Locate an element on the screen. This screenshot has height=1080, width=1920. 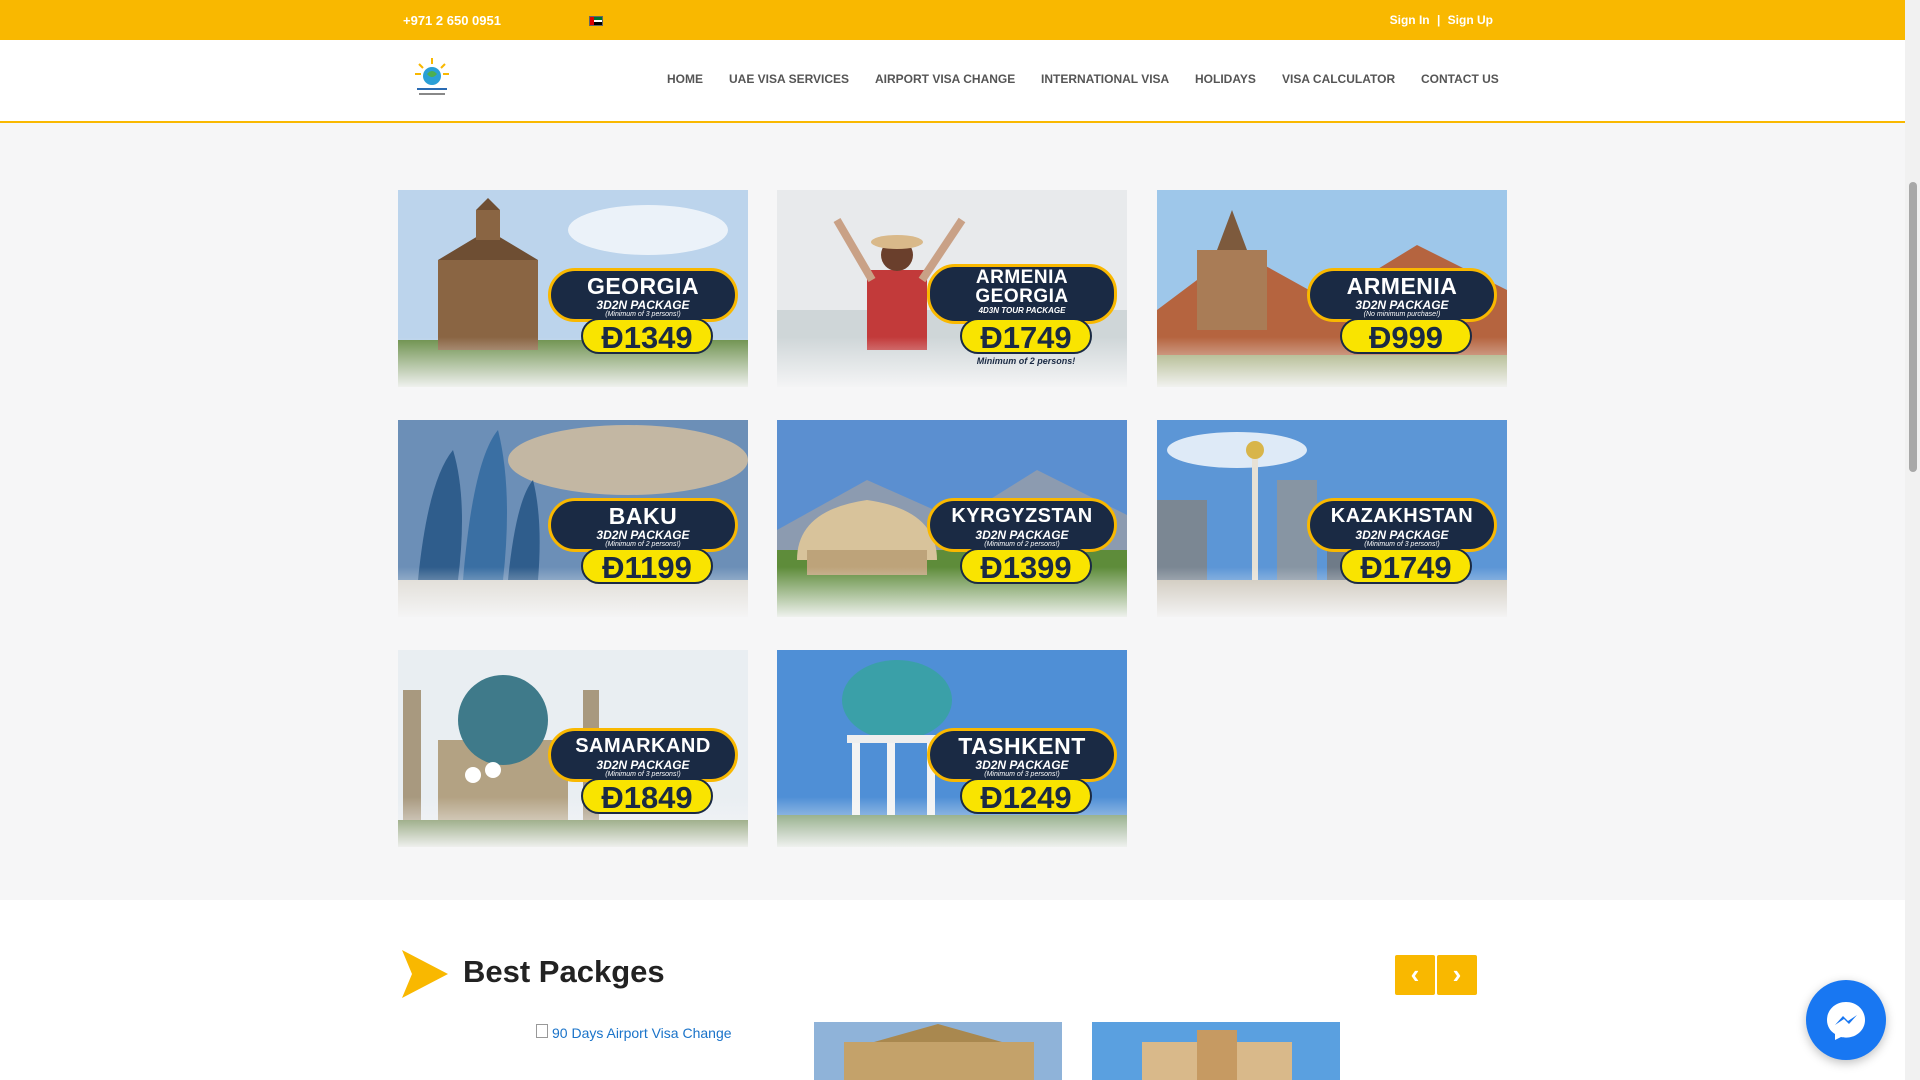
package-place: BAKU is located at coordinates (643, 516).